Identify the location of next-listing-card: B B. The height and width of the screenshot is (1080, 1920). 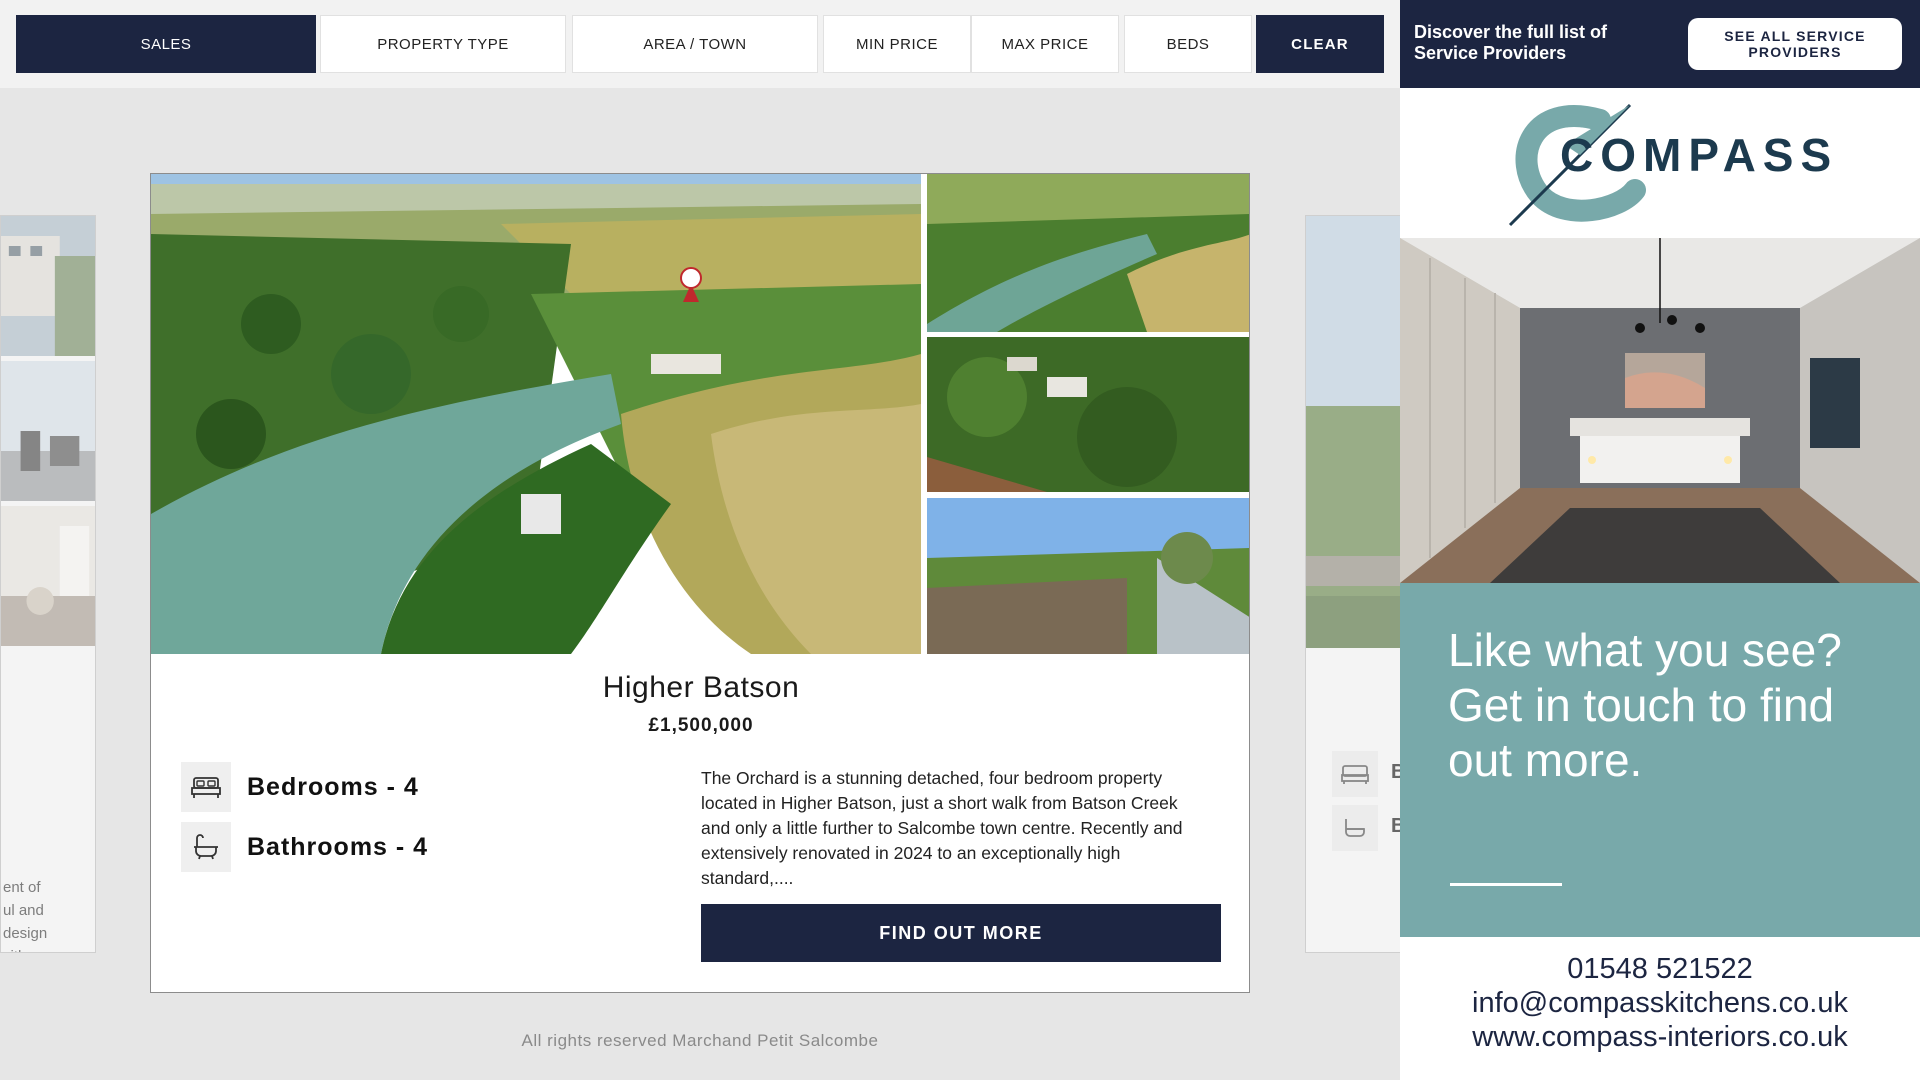
(1352, 584).